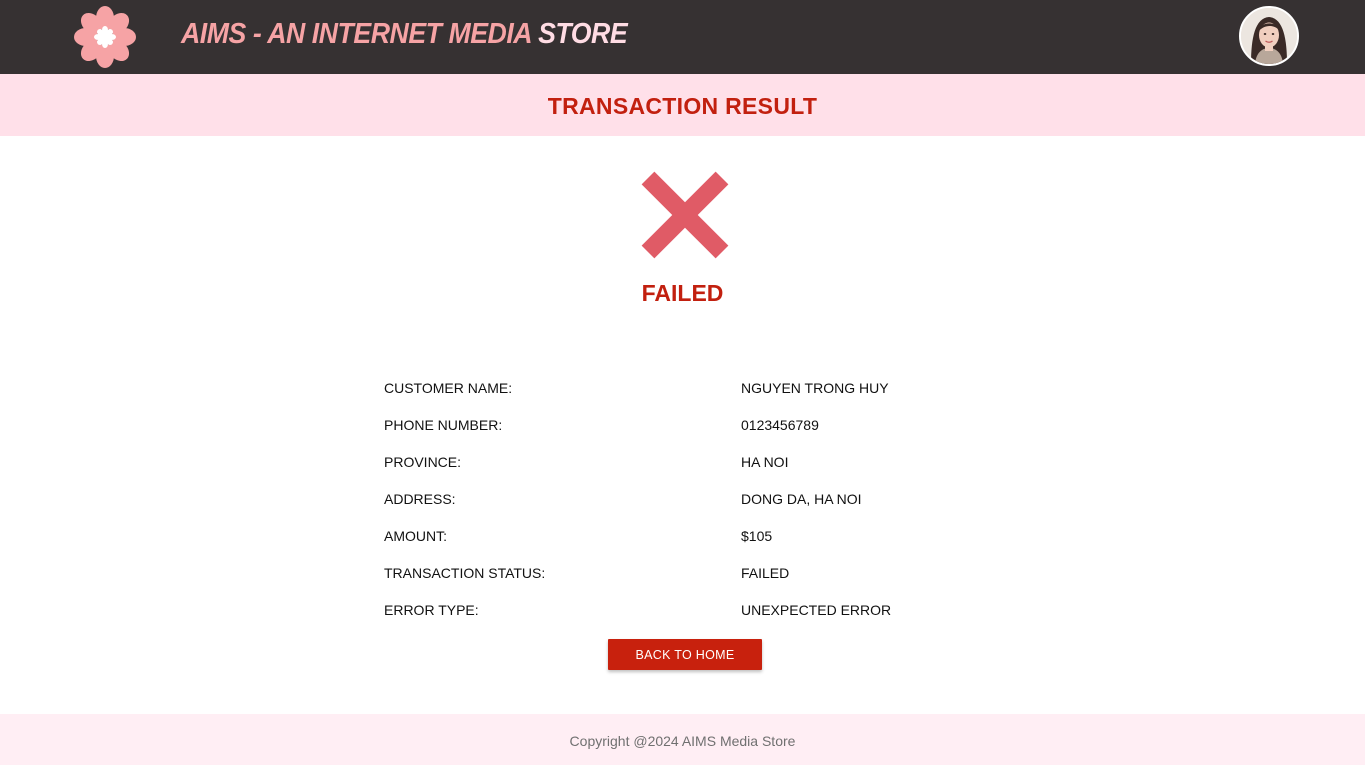 The height and width of the screenshot is (765, 1365). What do you see at coordinates (448, 388) in the screenshot?
I see `customer-name-label: CUSTOMER NAME:` at bounding box center [448, 388].